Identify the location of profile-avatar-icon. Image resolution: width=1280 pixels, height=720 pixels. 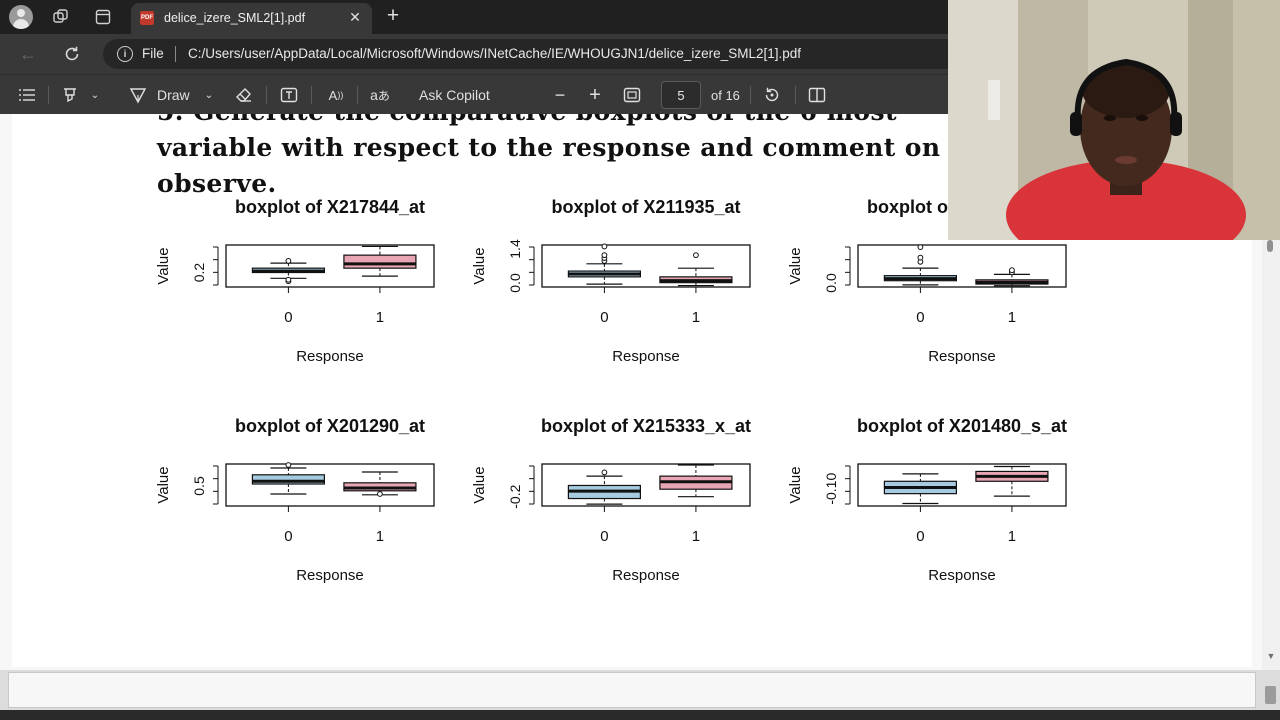
(21, 17).